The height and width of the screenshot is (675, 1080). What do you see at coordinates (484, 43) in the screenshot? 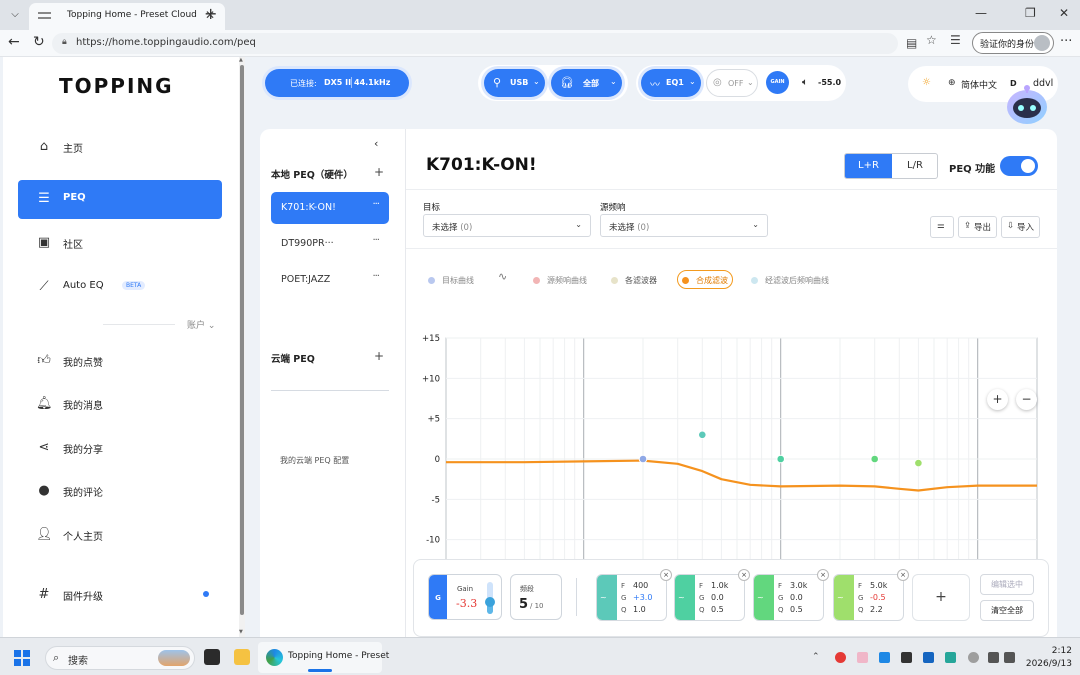
I see `url-field: 🔒︎ https://home.toppingaudio.com/peq ▤` at bounding box center [484, 43].